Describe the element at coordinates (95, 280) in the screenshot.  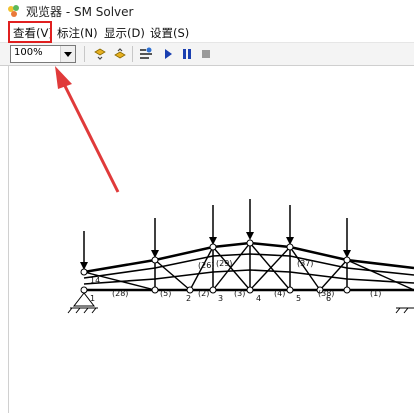
I see `member-label: 14` at that location.